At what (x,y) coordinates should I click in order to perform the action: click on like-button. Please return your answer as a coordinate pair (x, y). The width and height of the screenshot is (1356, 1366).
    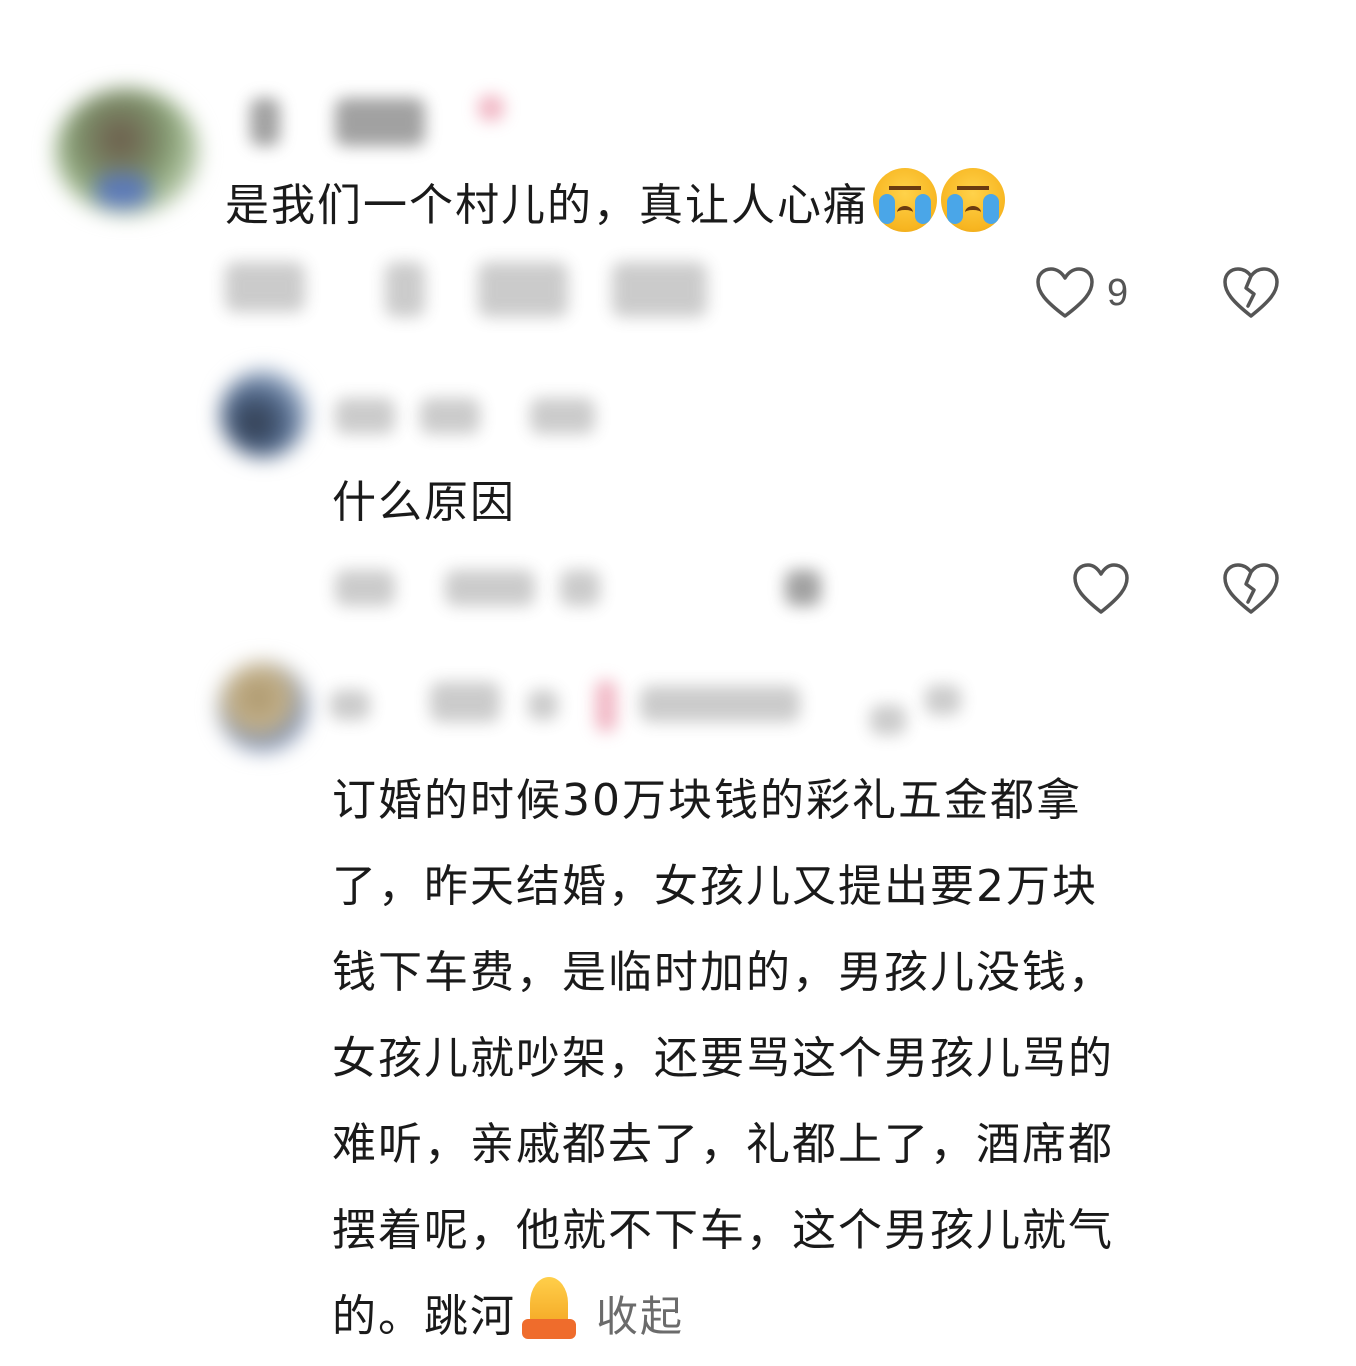
    Looking at the image, I should click on (1101, 589).